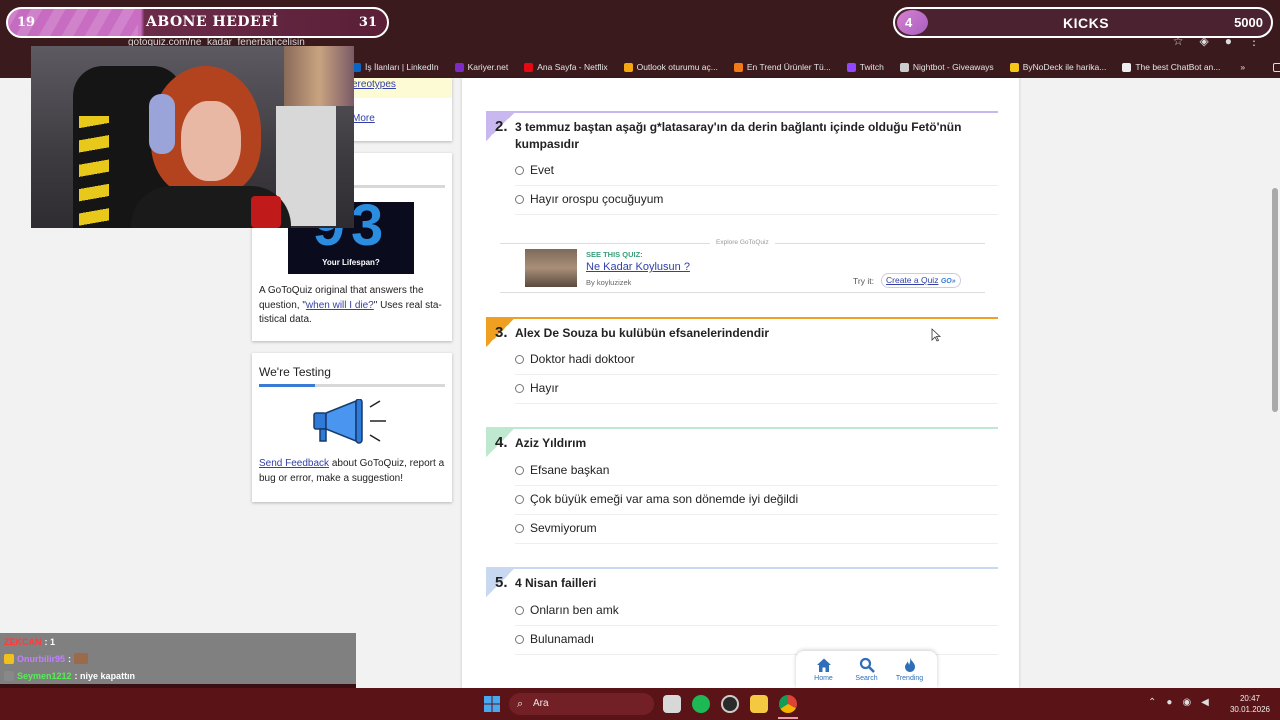 This screenshot has height=720, width=1280. Describe the element at coordinates (363, 118) in the screenshot. I see `more-link: More` at that location.